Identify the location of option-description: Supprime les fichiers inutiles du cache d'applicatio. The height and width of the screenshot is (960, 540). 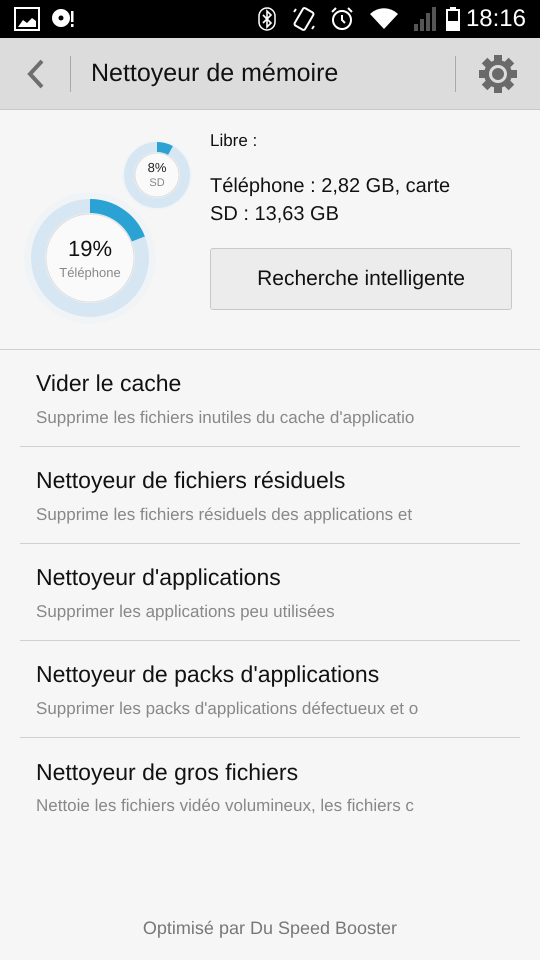
(226, 417).